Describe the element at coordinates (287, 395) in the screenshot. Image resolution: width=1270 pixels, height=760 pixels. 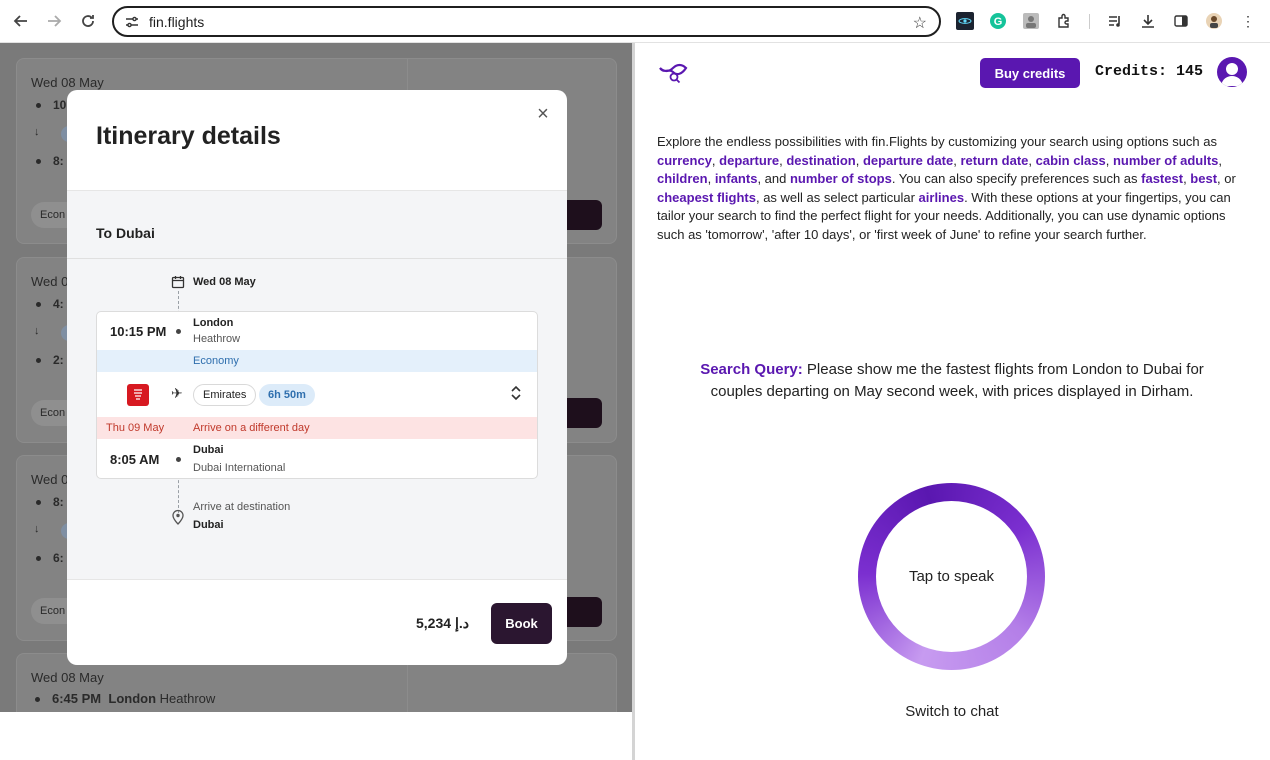
I see `duration-chip: 6h 50m` at that location.